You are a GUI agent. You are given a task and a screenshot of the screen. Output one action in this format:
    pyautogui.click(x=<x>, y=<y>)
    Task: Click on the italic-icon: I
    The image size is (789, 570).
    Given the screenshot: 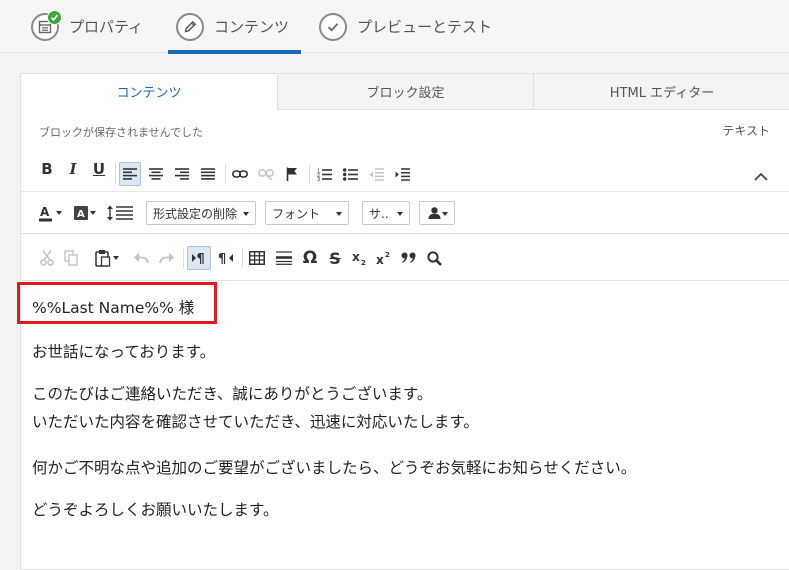 What is the action you would take?
    pyautogui.click(x=73, y=169)
    